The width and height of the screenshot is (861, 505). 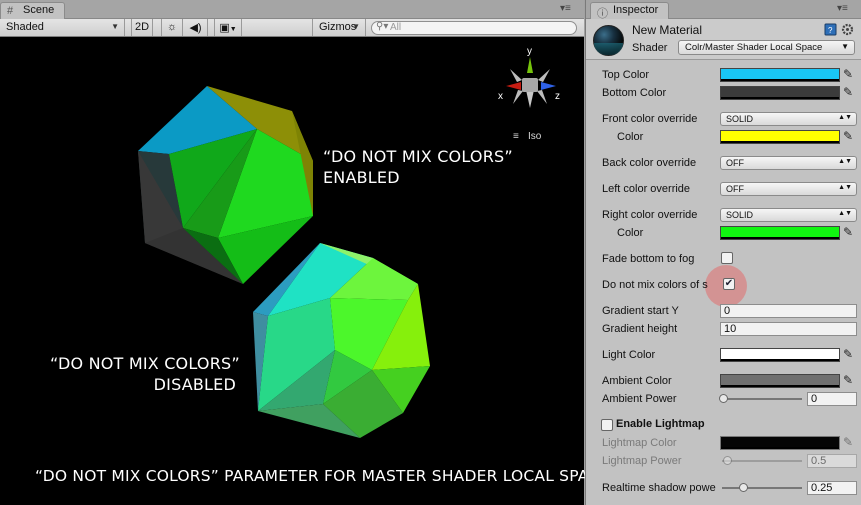 I want to click on tab-inspector: ⓘ Inspector, so click(x=630, y=11).